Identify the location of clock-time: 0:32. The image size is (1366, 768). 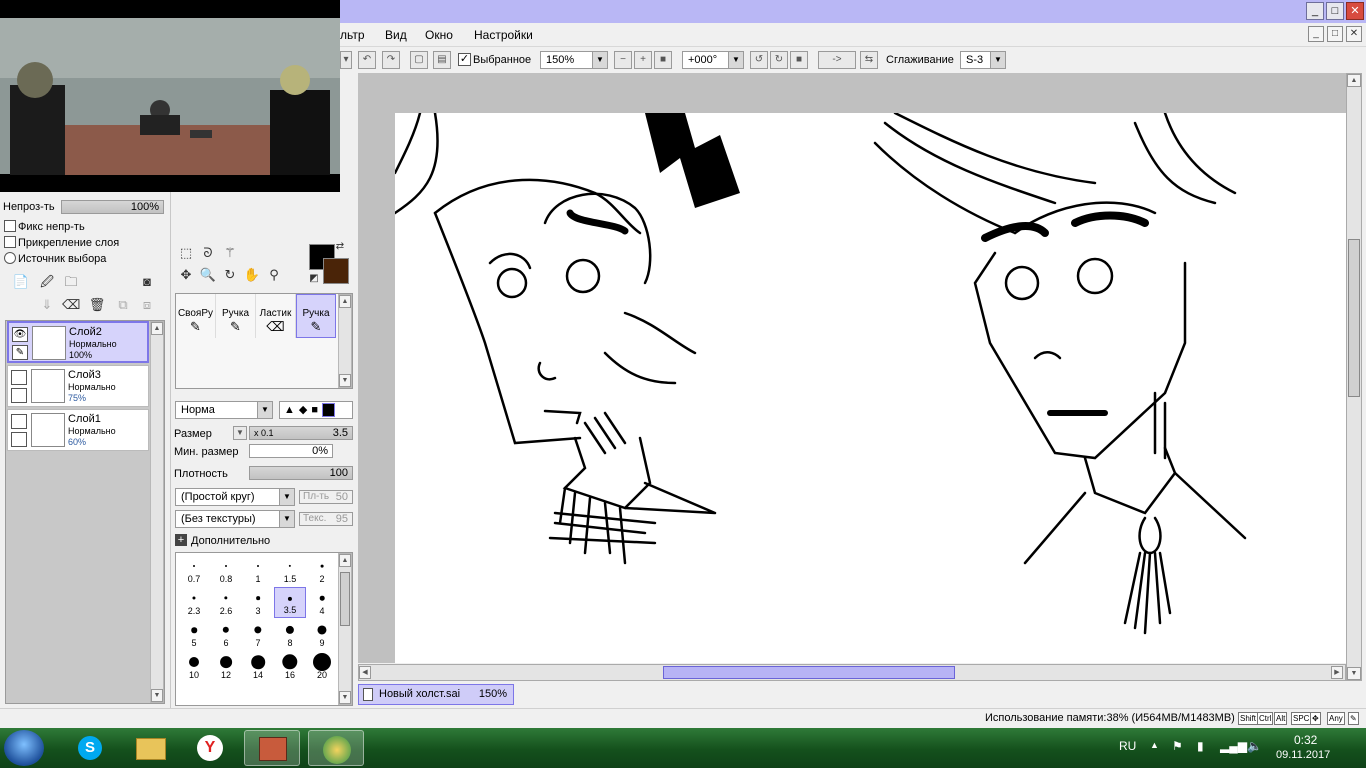
(1305, 740).